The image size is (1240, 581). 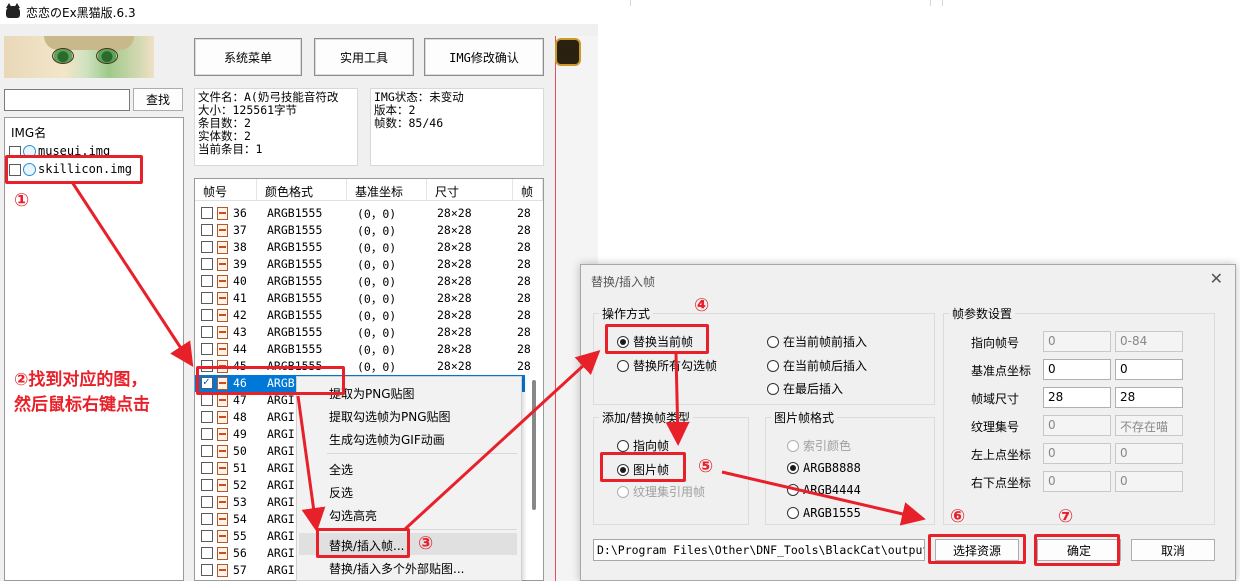 I want to click on param-field: 不存在喵, so click(x=1149, y=425).